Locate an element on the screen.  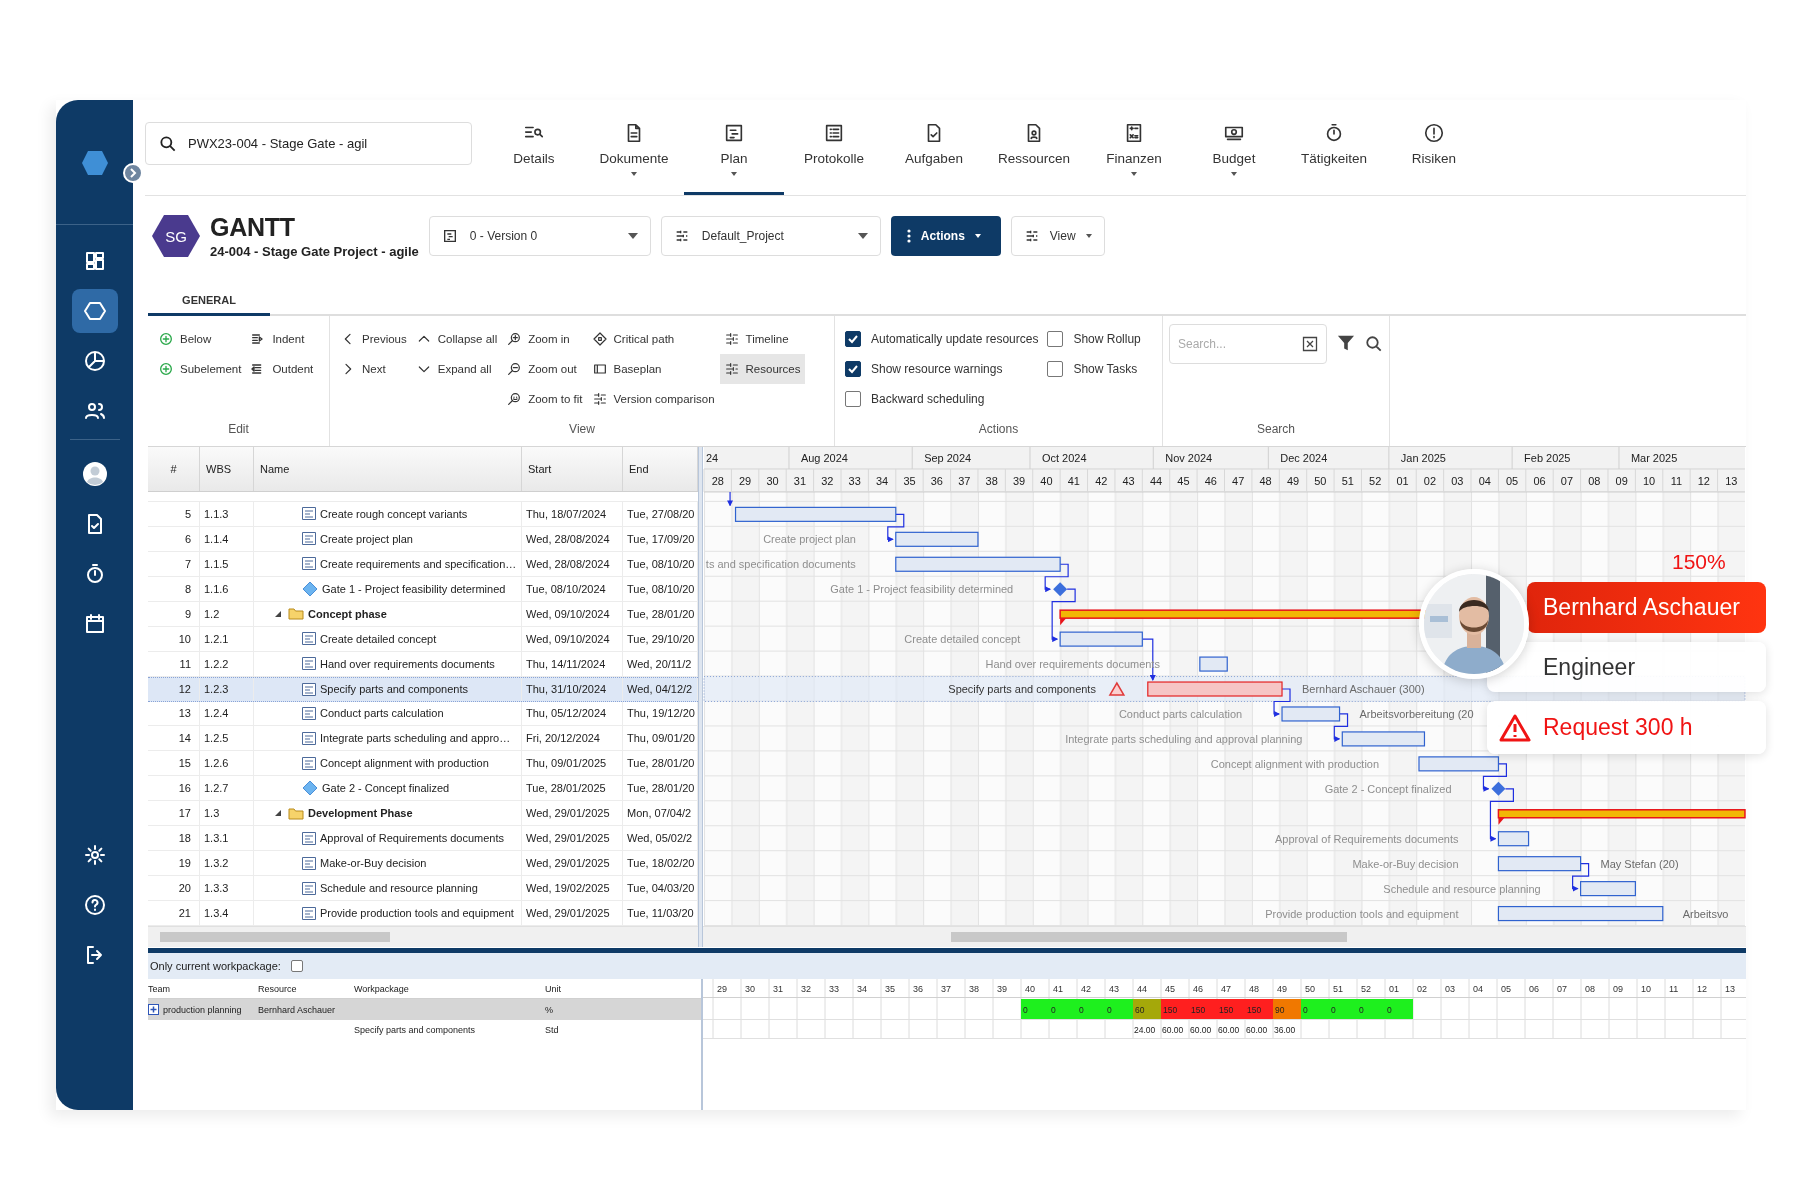
table-row: 12 1.2.3 Specify parts and components Thu, 31/10/2024 Wed, 04/12/2 is located at coordinates (423, 689).